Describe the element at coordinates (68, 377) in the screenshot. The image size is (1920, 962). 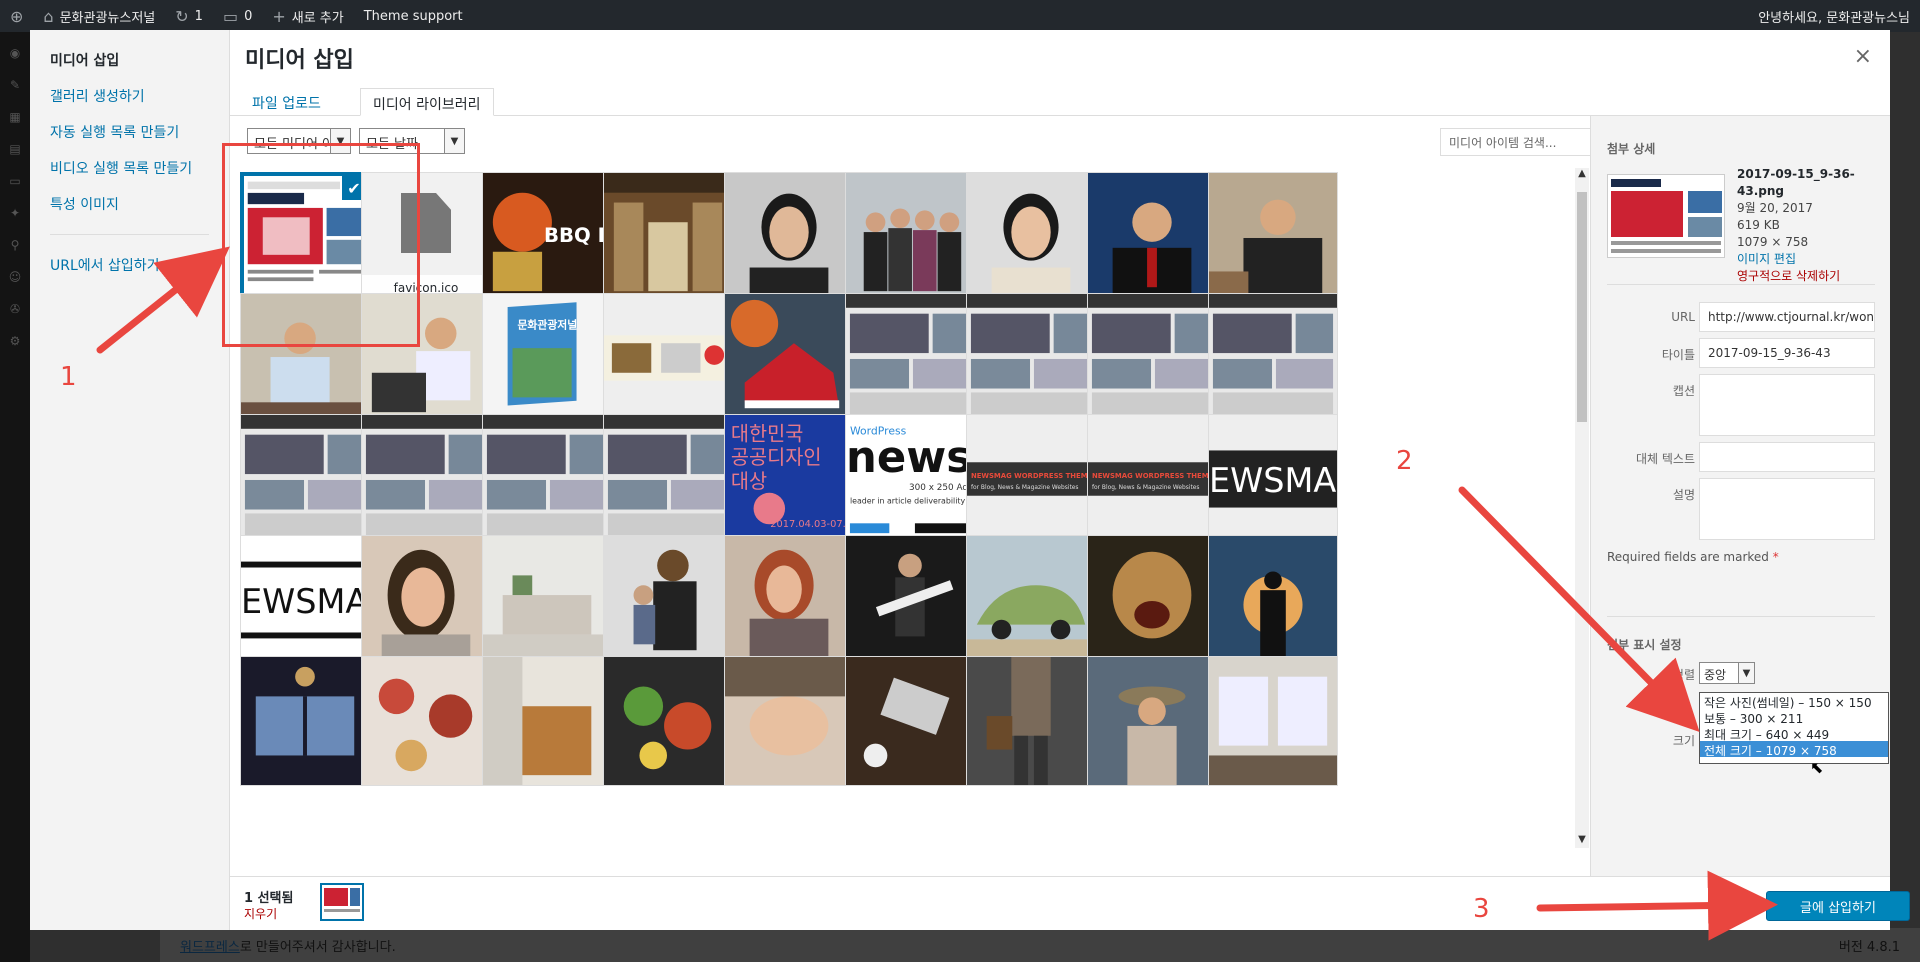
I see `annotation-number-1: 1` at that location.